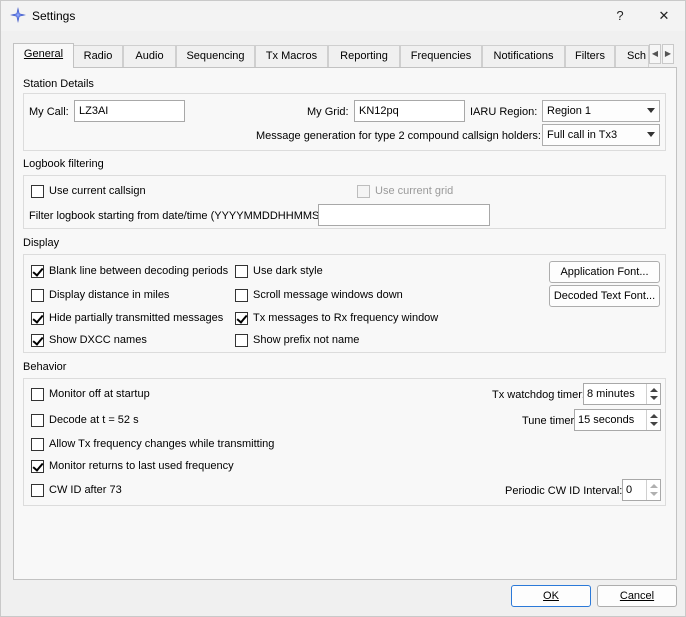  Describe the element at coordinates (641, 490) in the screenshot. I see `cw-interval-spinbox: 0` at that location.